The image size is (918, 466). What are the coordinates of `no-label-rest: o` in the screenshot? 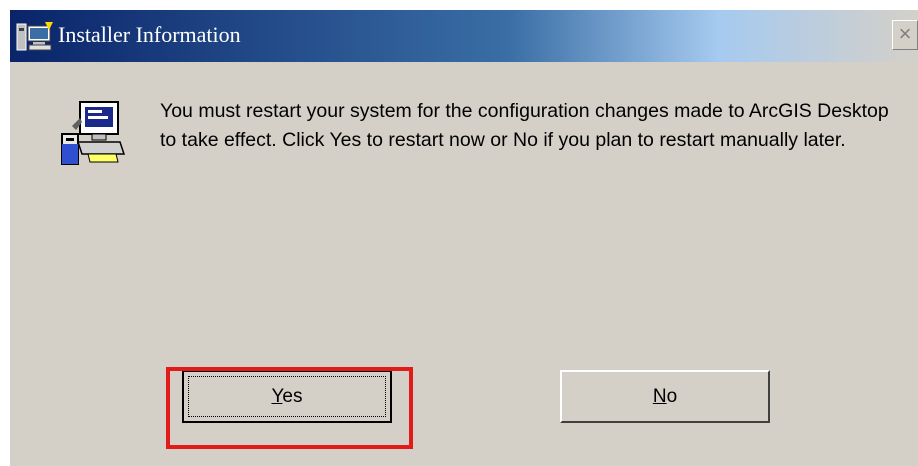 It's located at (672, 396).